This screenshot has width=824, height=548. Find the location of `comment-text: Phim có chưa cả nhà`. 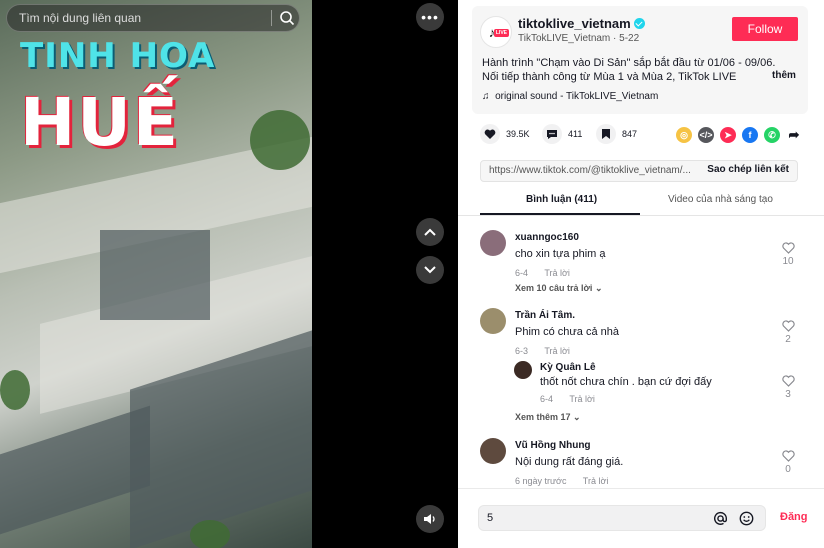

comment-text: Phim có chưa cả nhà is located at coordinates (567, 332).